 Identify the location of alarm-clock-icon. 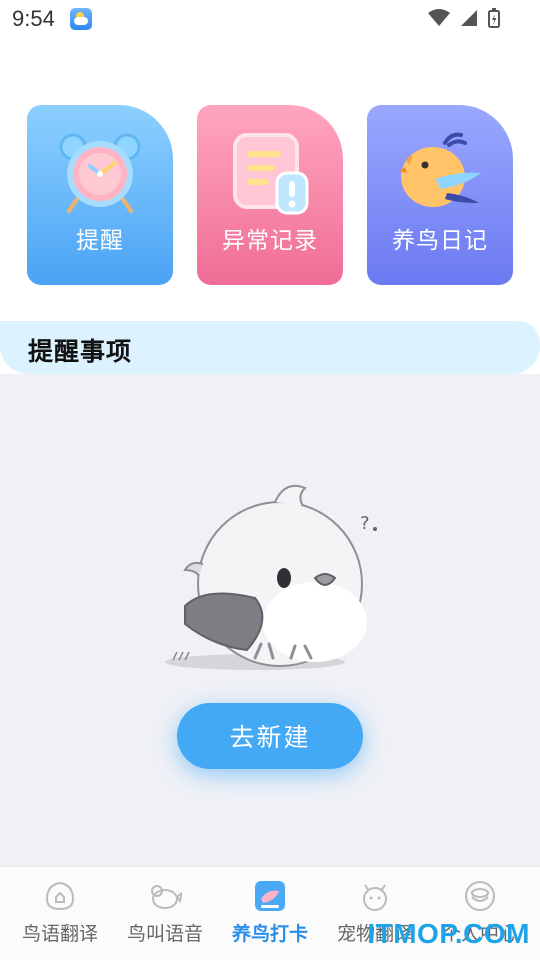
(100, 173).